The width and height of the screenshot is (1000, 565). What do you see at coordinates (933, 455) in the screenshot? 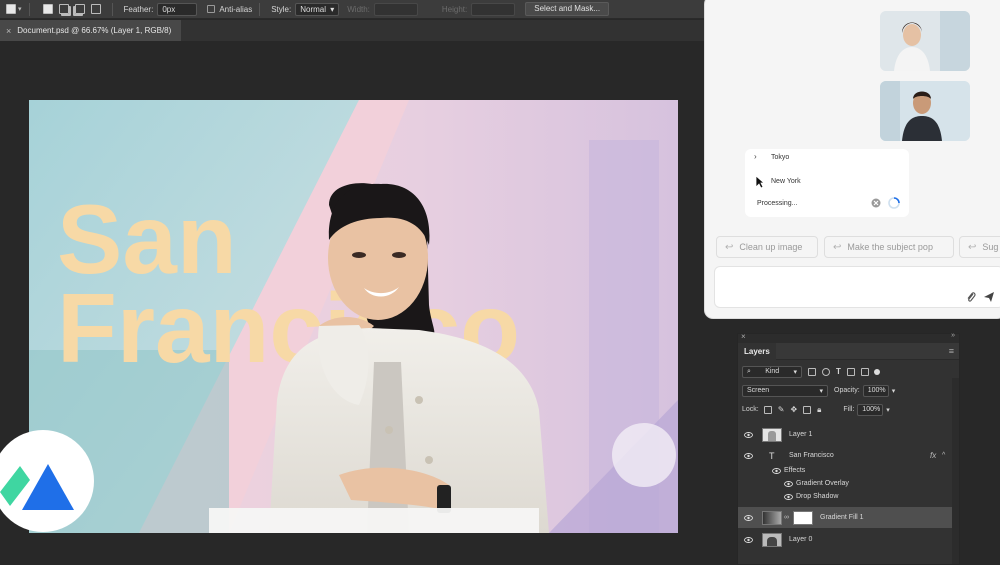
I see `layer-effects-icon: fx` at bounding box center [933, 455].